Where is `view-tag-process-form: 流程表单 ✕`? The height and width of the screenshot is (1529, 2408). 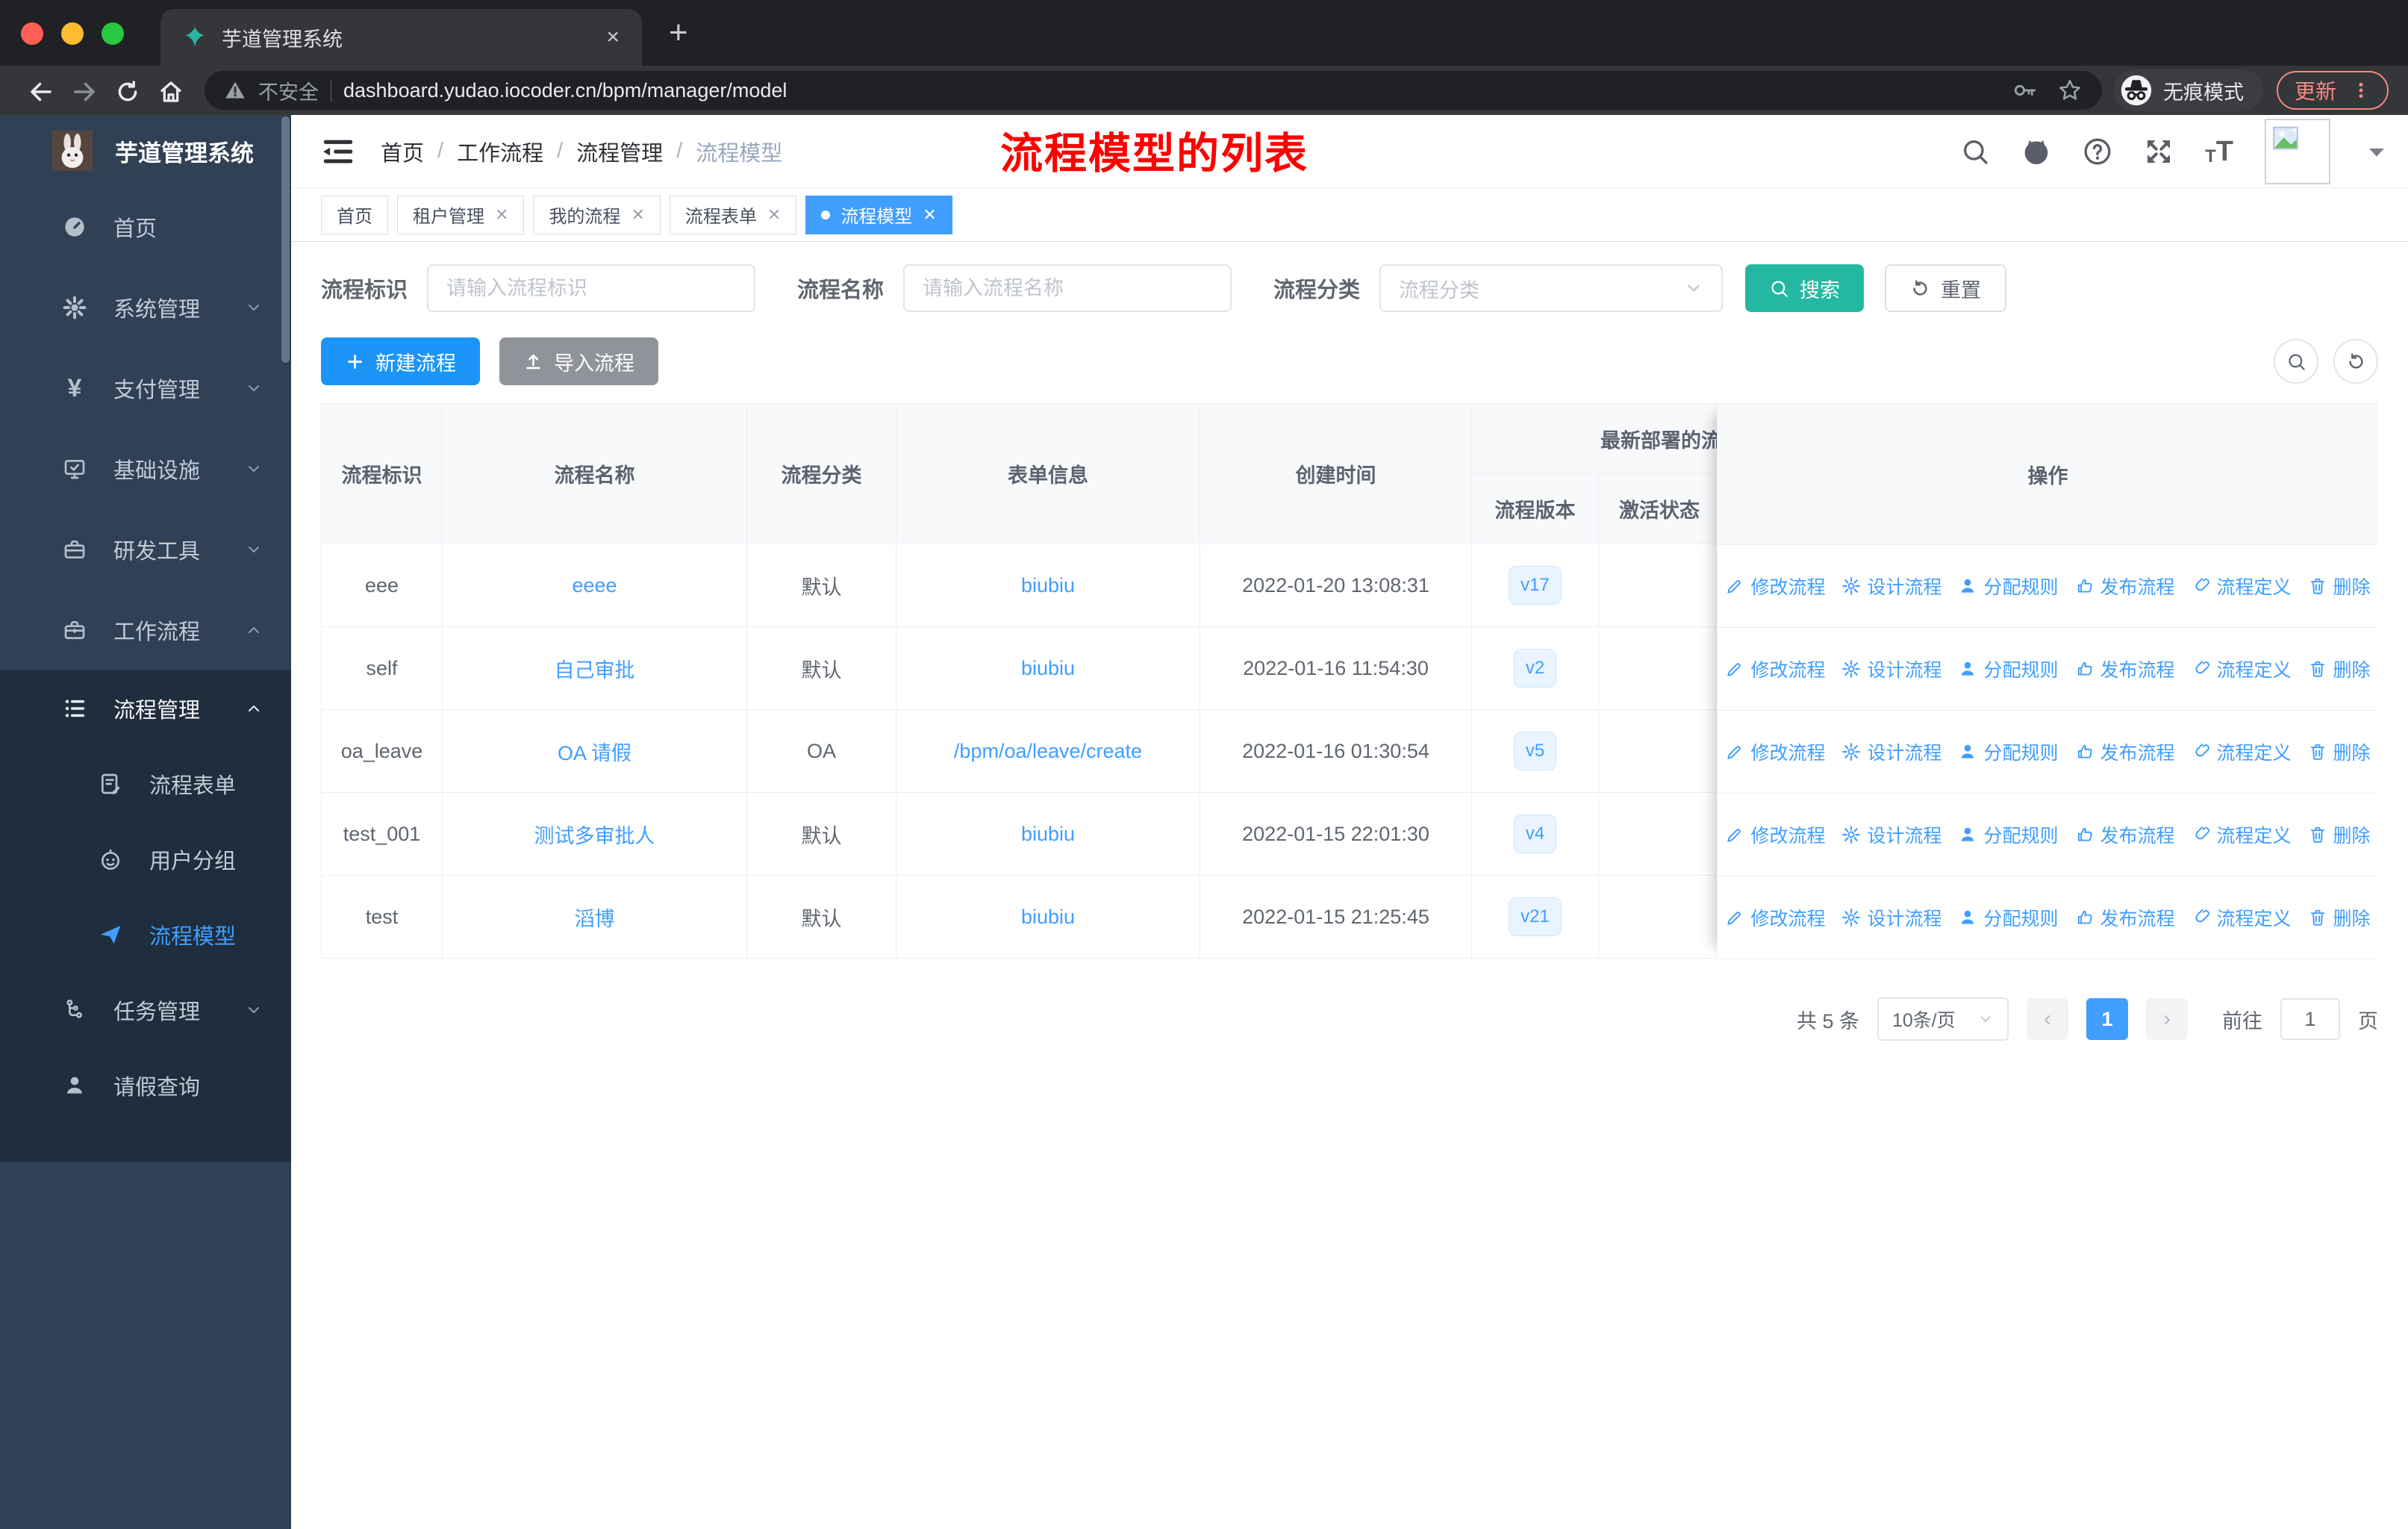
view-tag-process-form: 流程表单 ✕ is located at coordinates (733, 215).